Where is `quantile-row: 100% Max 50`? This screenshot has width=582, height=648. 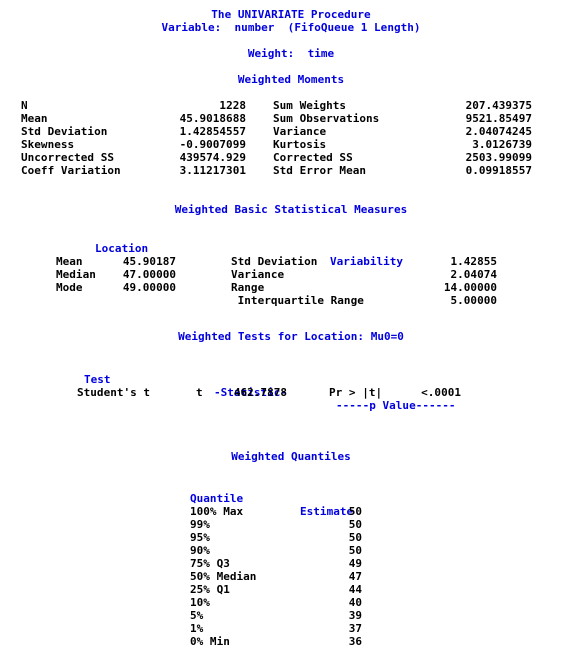
quantile-row: 100% Max 50 is located at coordinates (291, 511).